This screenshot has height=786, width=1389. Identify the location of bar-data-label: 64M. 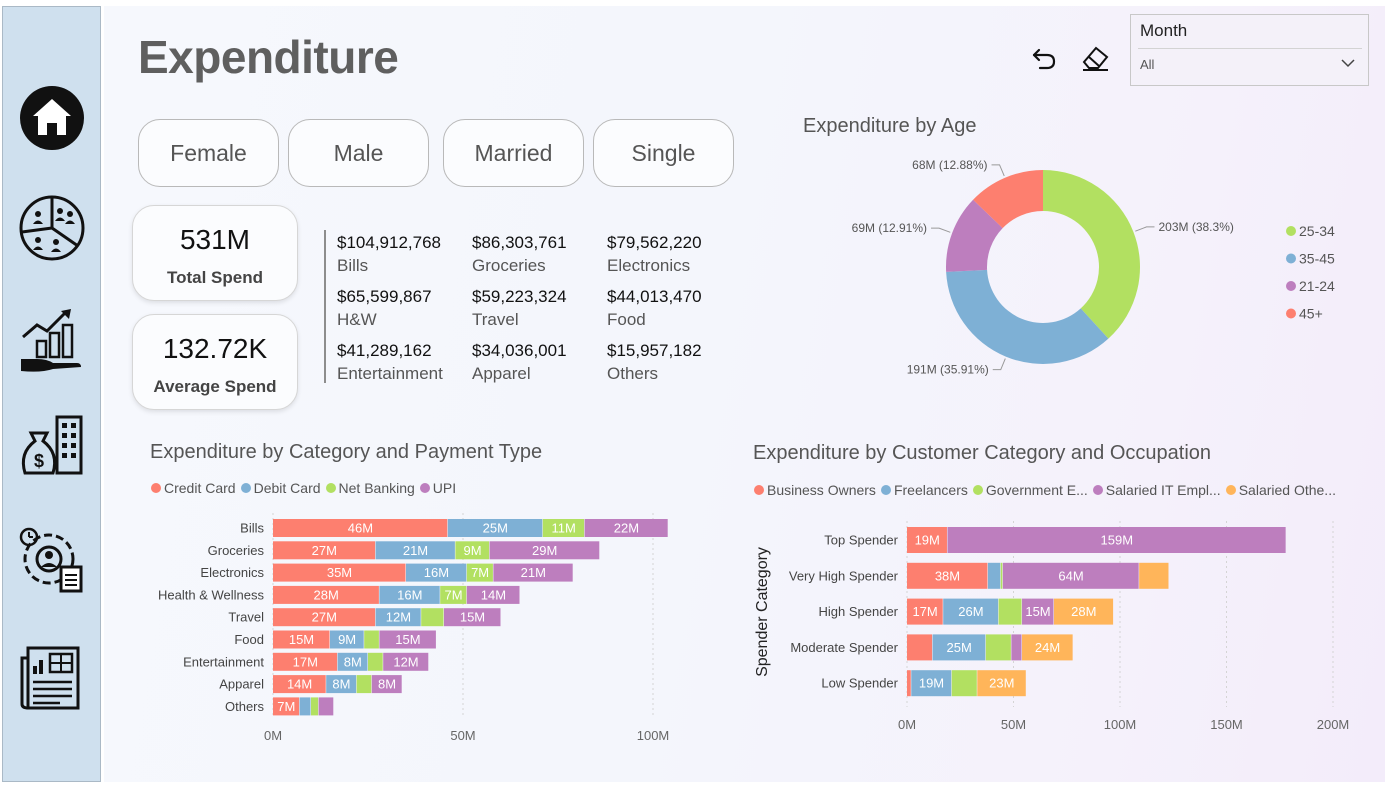
(1070, 575).